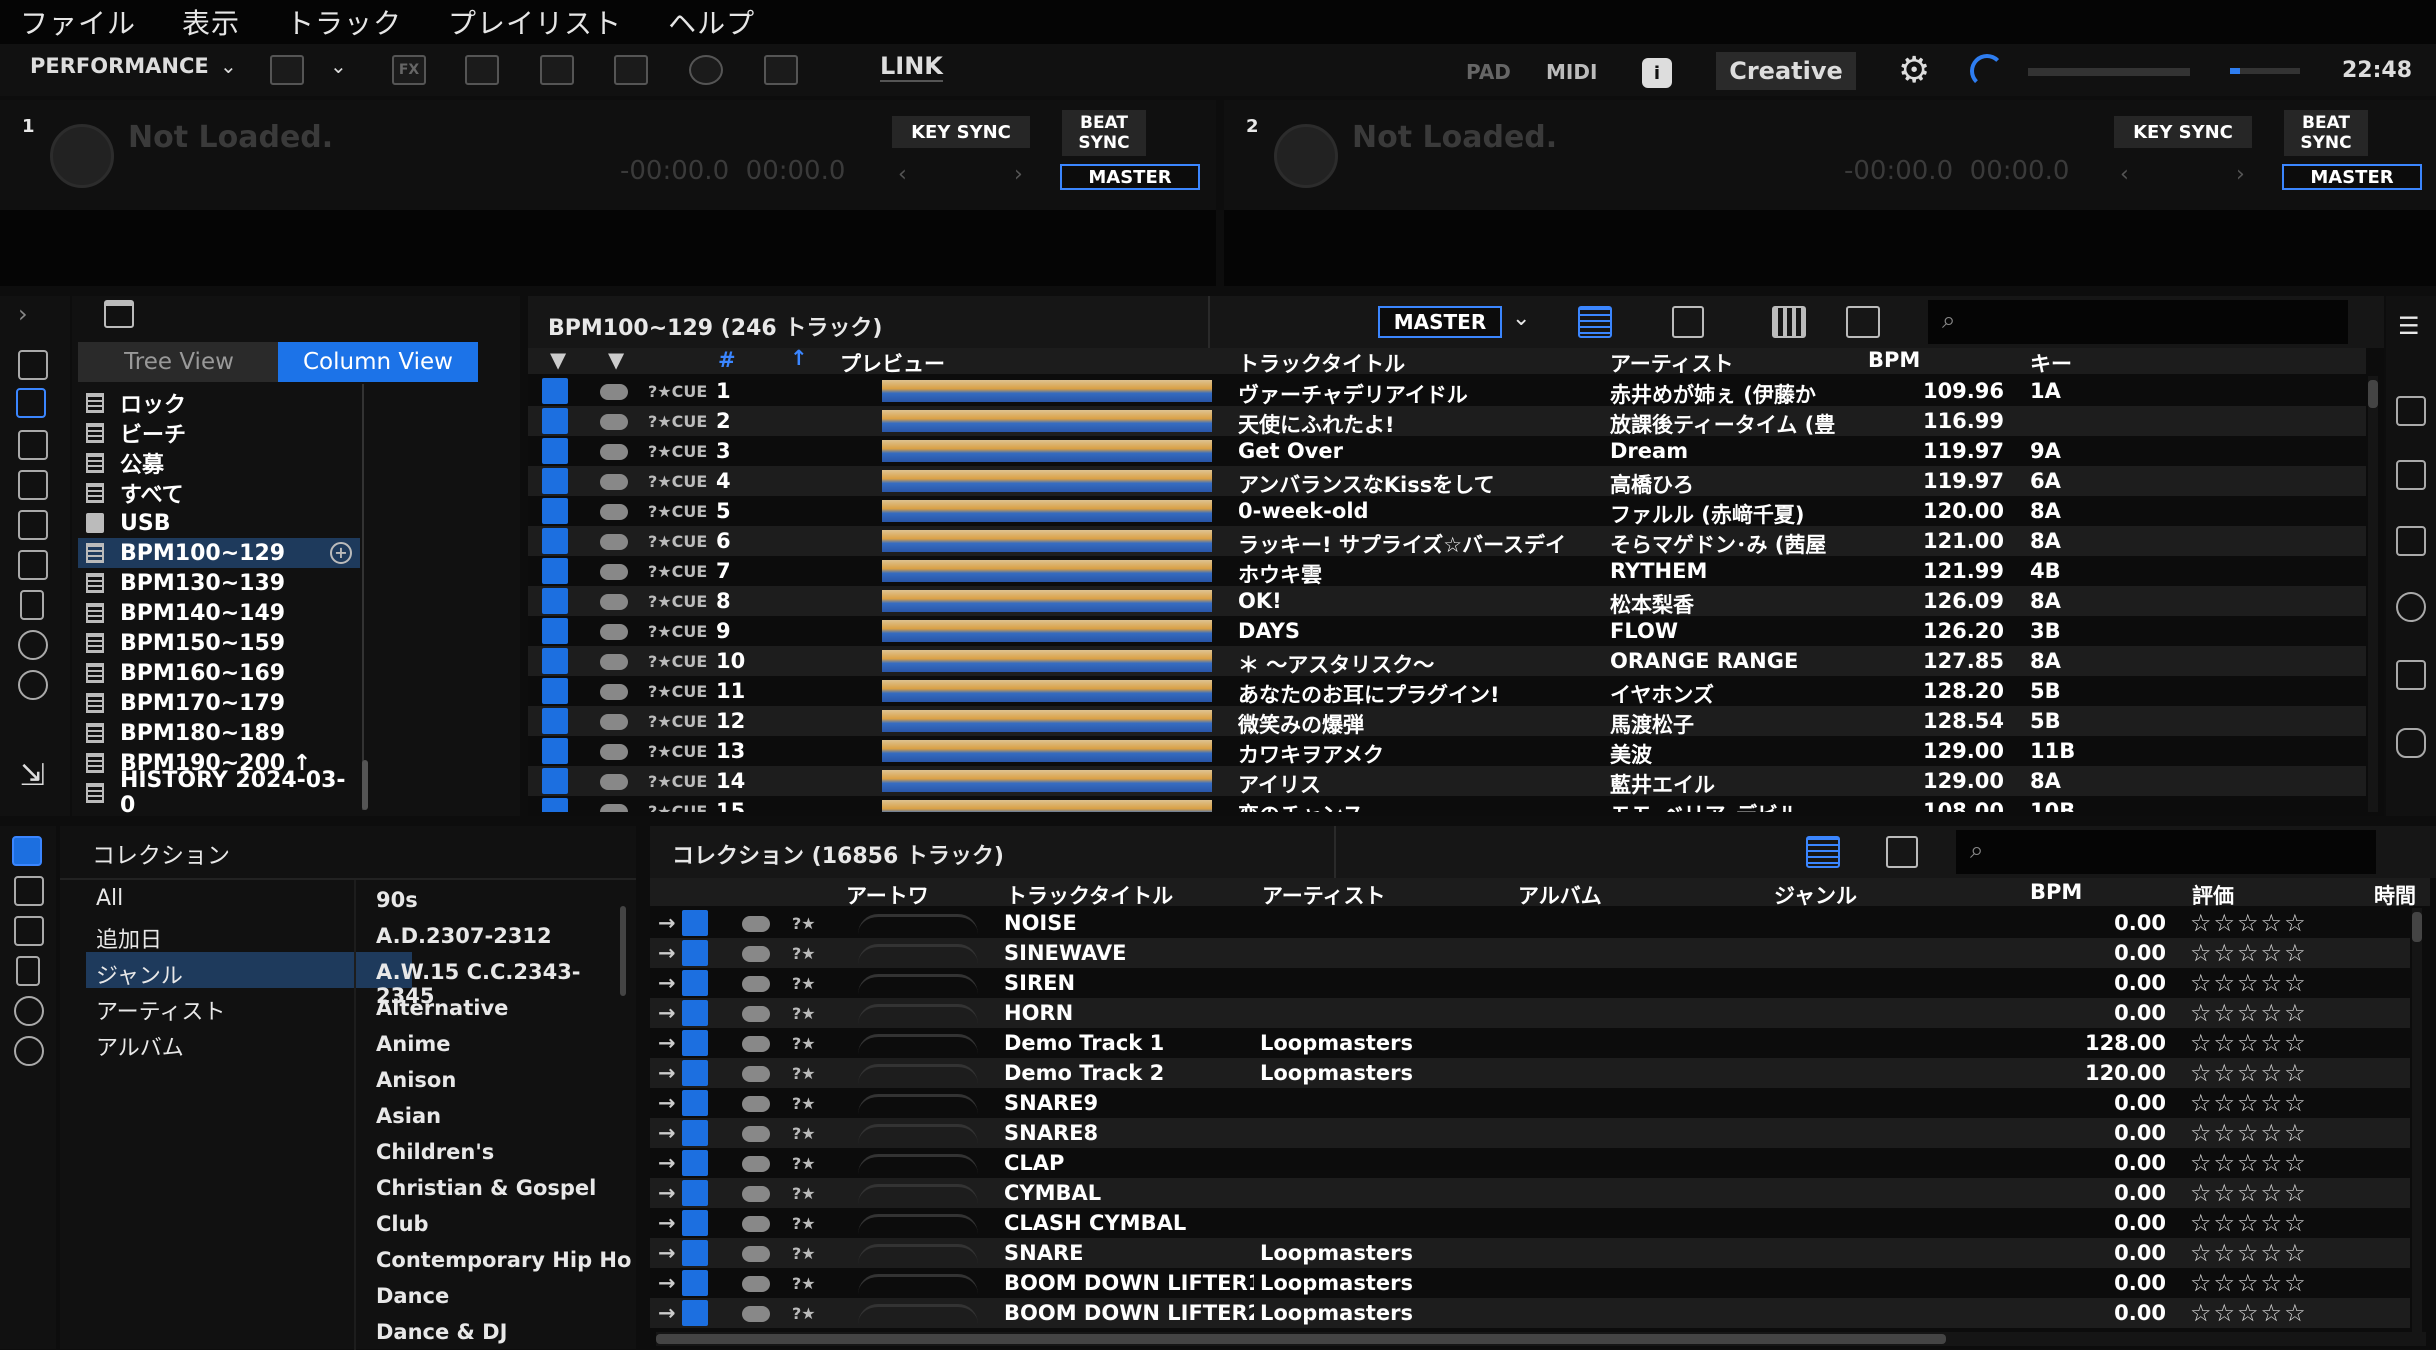  I want to click on genre-item: Dance, so click(496, 1294).